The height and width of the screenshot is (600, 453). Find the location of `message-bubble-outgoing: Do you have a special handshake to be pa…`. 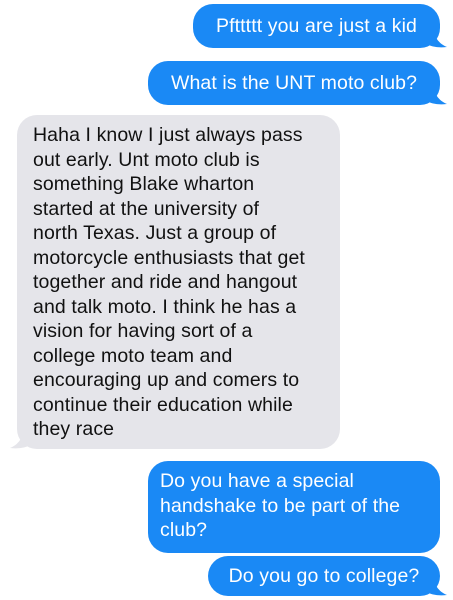

message-bubble-outgoing: Do you have a special handshake to be pa… is located at coordinates (294, 507).